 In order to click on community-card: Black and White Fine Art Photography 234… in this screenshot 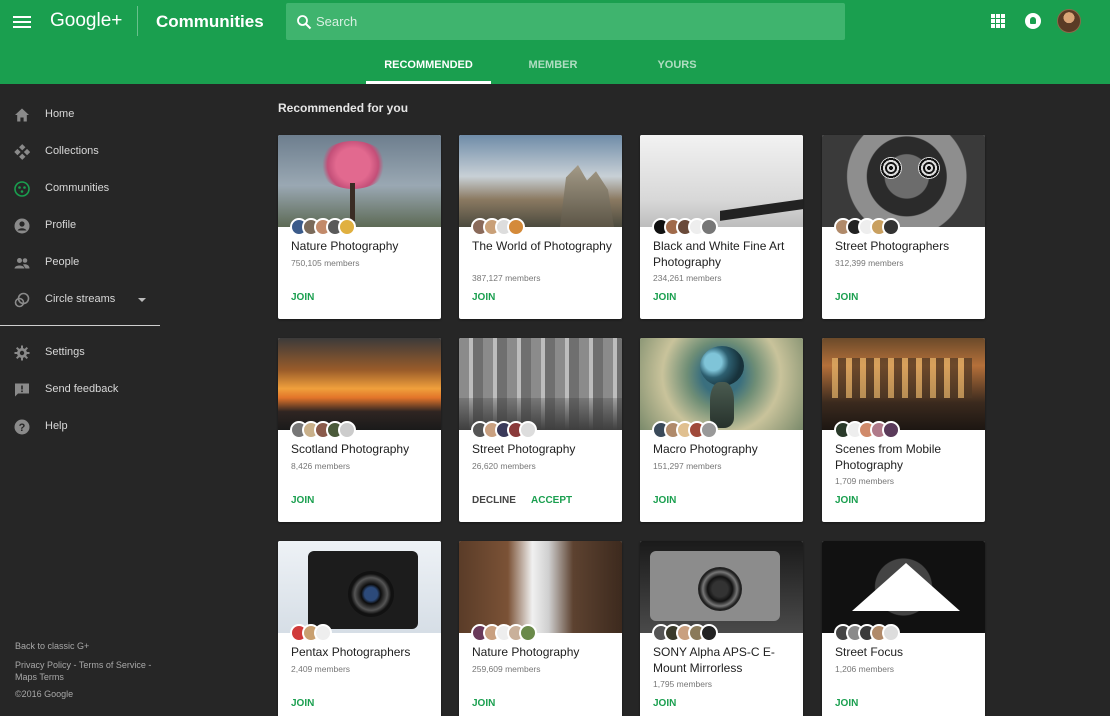, I will do `click(721, 227)`.